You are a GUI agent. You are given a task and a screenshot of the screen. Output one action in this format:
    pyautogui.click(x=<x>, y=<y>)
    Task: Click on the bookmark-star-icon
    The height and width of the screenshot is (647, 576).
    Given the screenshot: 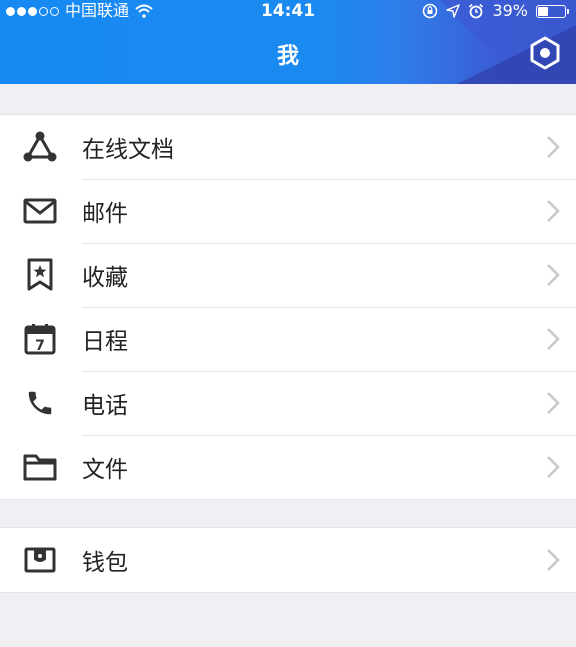 What is the action you would take?
    pyautogui.click(x=40, y=275)
    